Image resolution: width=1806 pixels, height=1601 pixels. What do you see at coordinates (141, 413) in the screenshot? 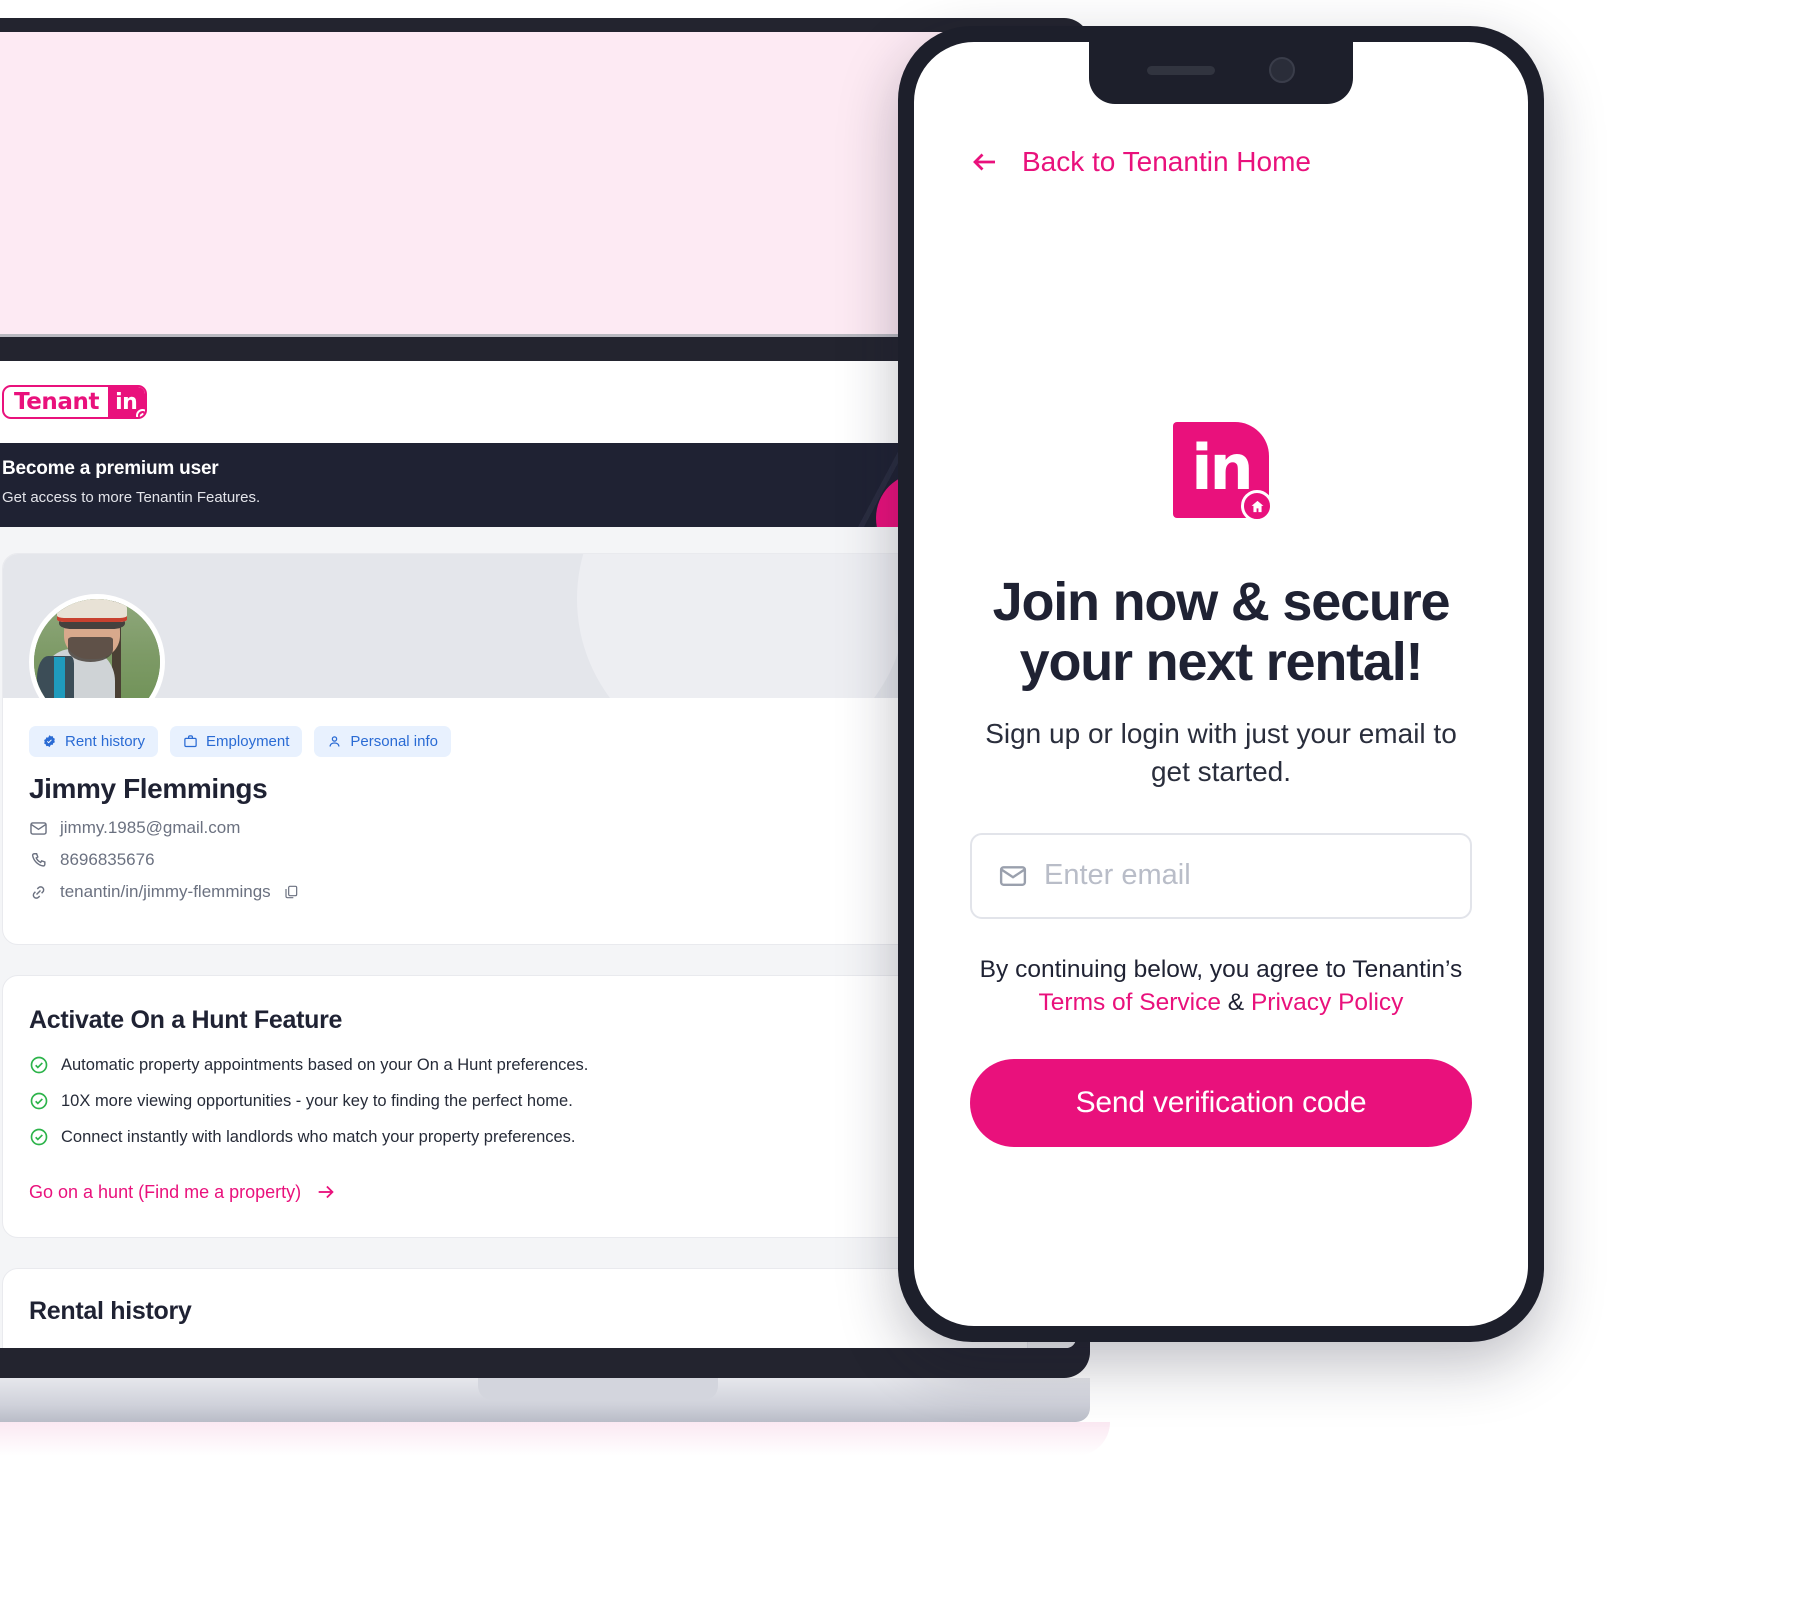
I see `registered-mark-icon` at bounding box center [141, 413].